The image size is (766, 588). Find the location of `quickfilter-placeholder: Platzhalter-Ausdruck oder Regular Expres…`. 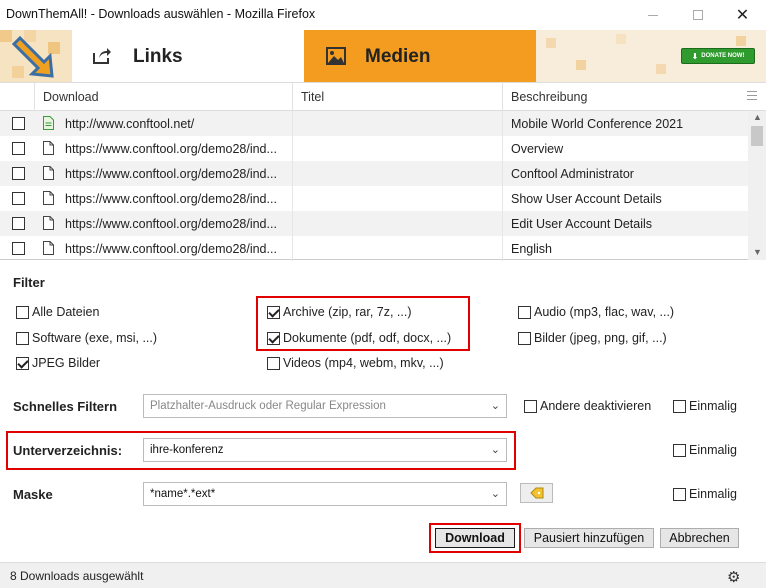

quickfilter-placeholder: Platzhalter-Ausdruck oder Regular Expres… is located at coordinates (268, 406).